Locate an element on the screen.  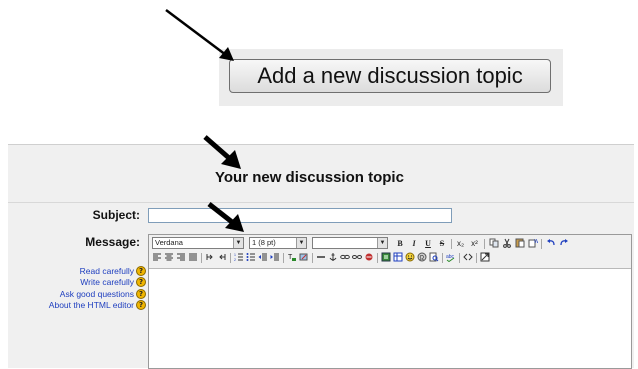
svg-text: 1 is located at coordinates (235, 255).